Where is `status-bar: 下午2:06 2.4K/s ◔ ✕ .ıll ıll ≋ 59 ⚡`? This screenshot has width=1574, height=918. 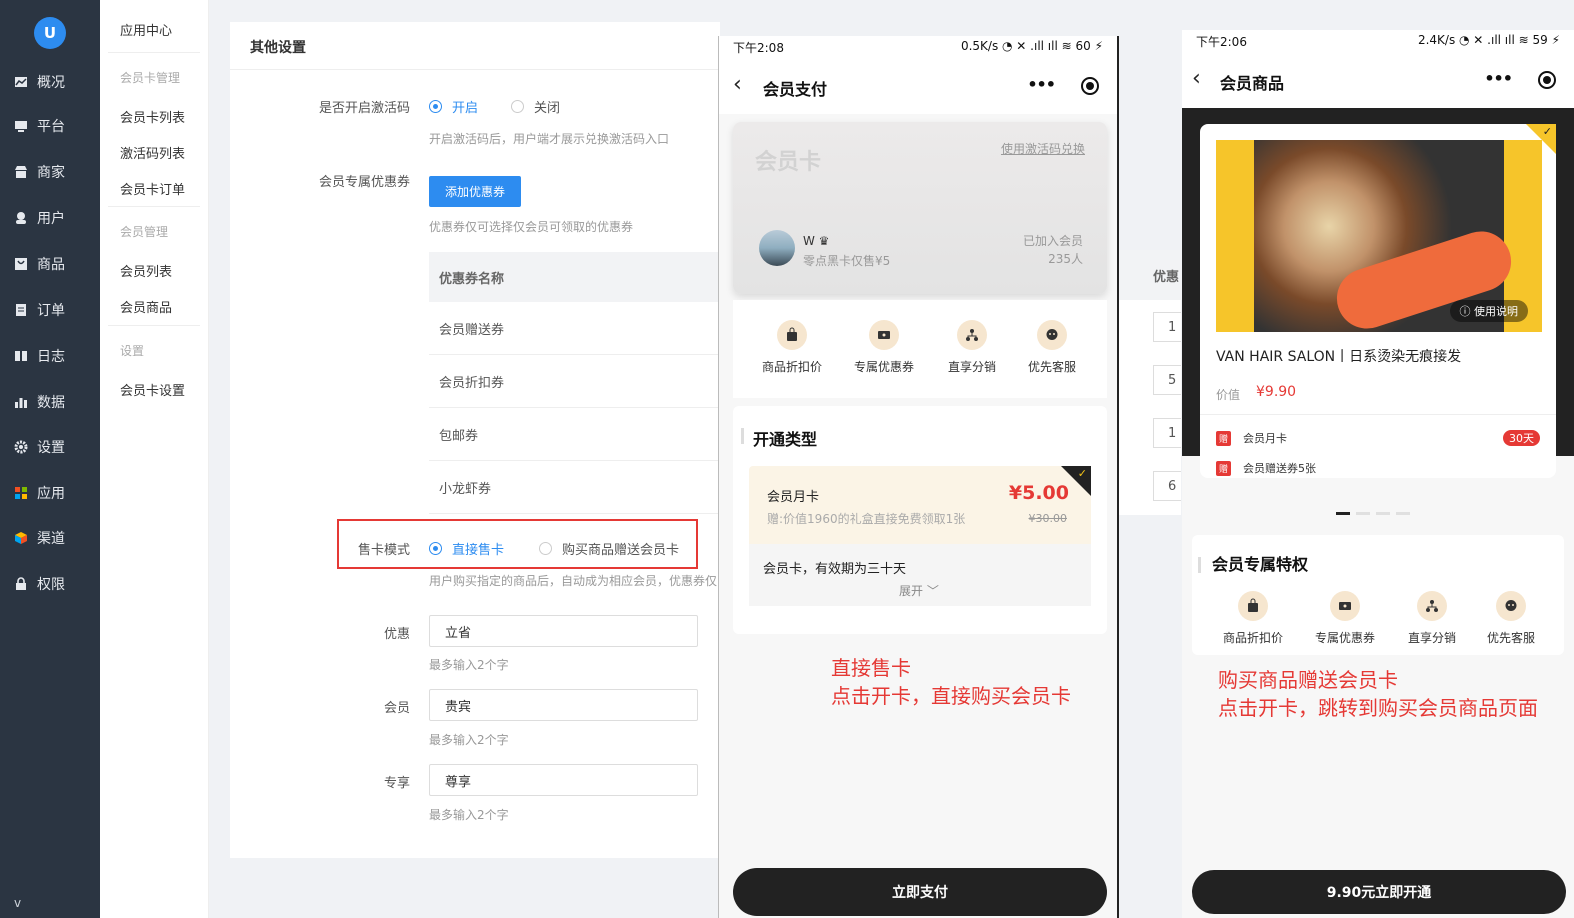 status-bar: 下午2:06 2.4K/s ◔ ✕ .ıll ıll ≋ 59 ⚡ is located at coordinates (1378, 41).